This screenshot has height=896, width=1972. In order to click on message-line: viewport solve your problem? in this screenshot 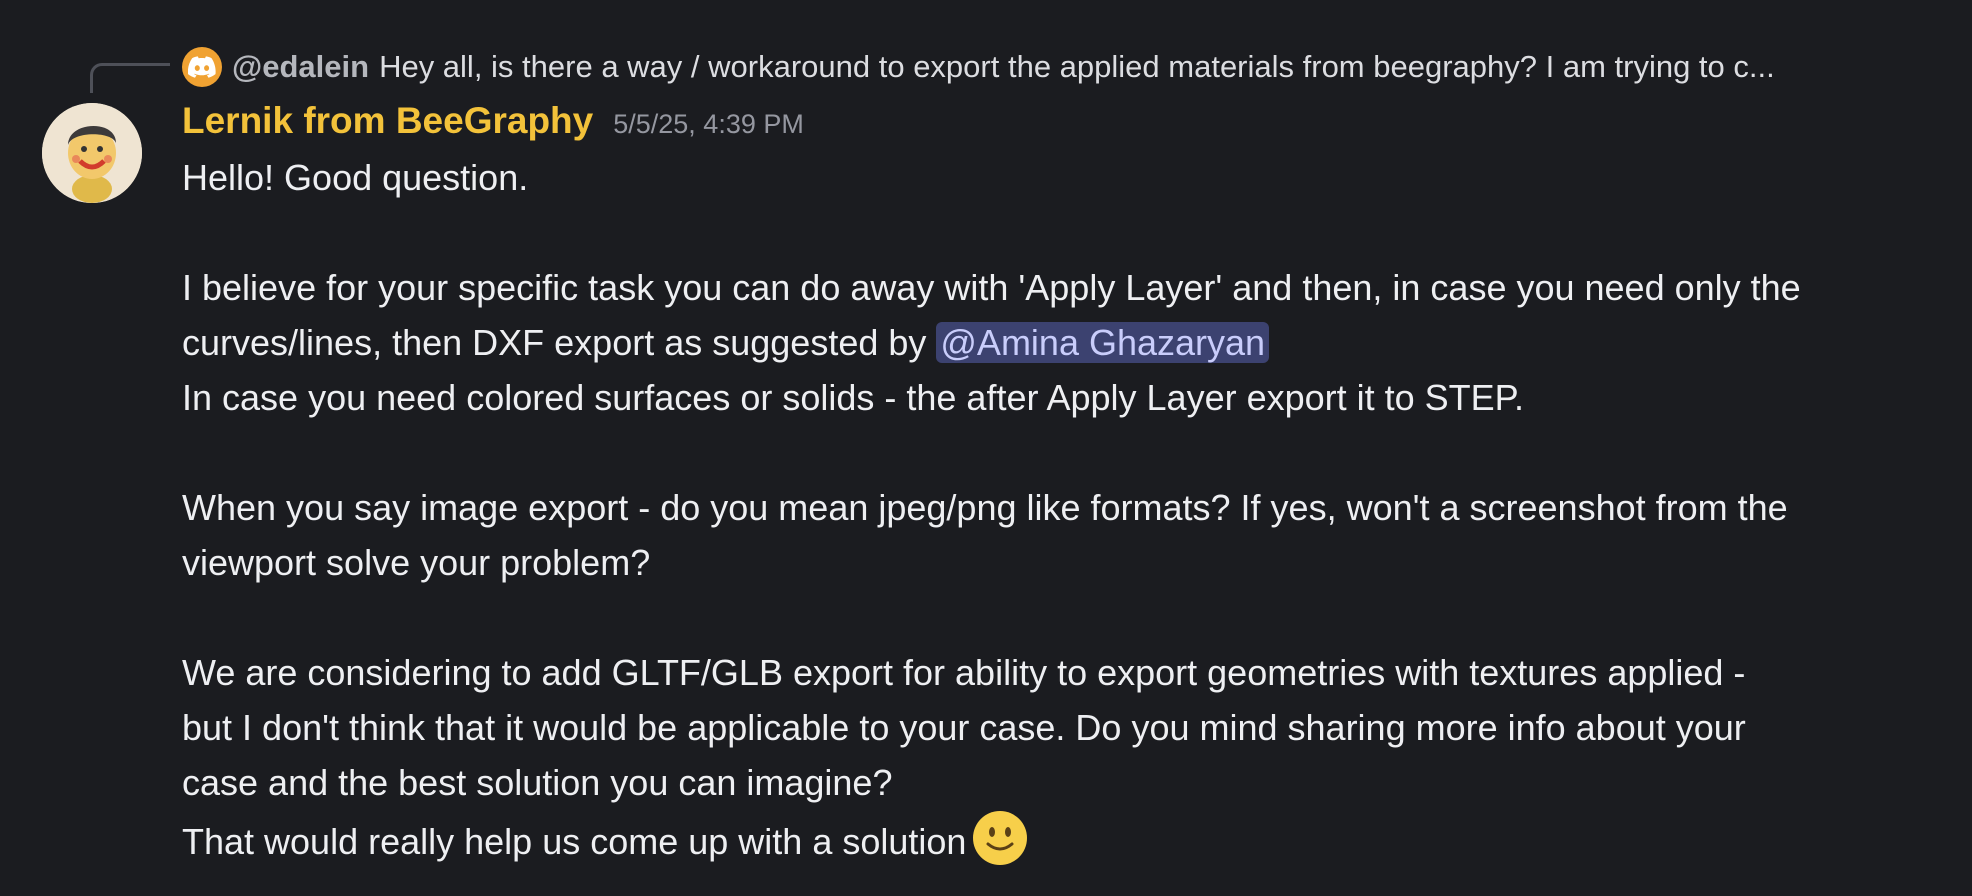, I will do `click(416, 562)`.